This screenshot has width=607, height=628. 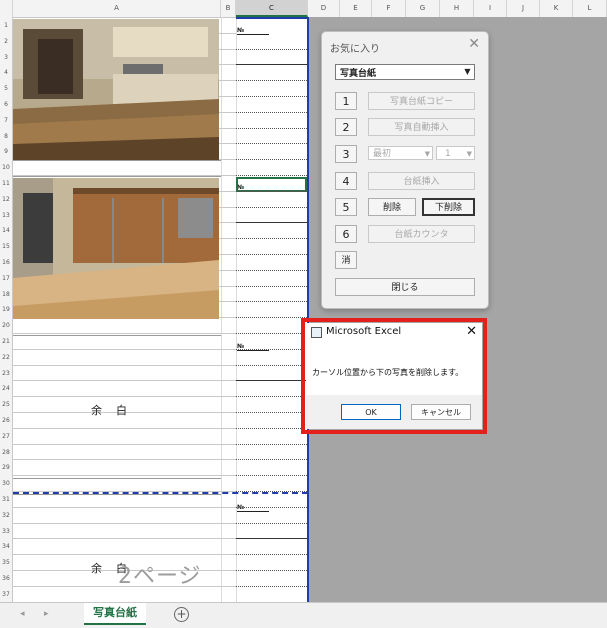 I want to click on ok-button: OK, so click(x=371, y=412).